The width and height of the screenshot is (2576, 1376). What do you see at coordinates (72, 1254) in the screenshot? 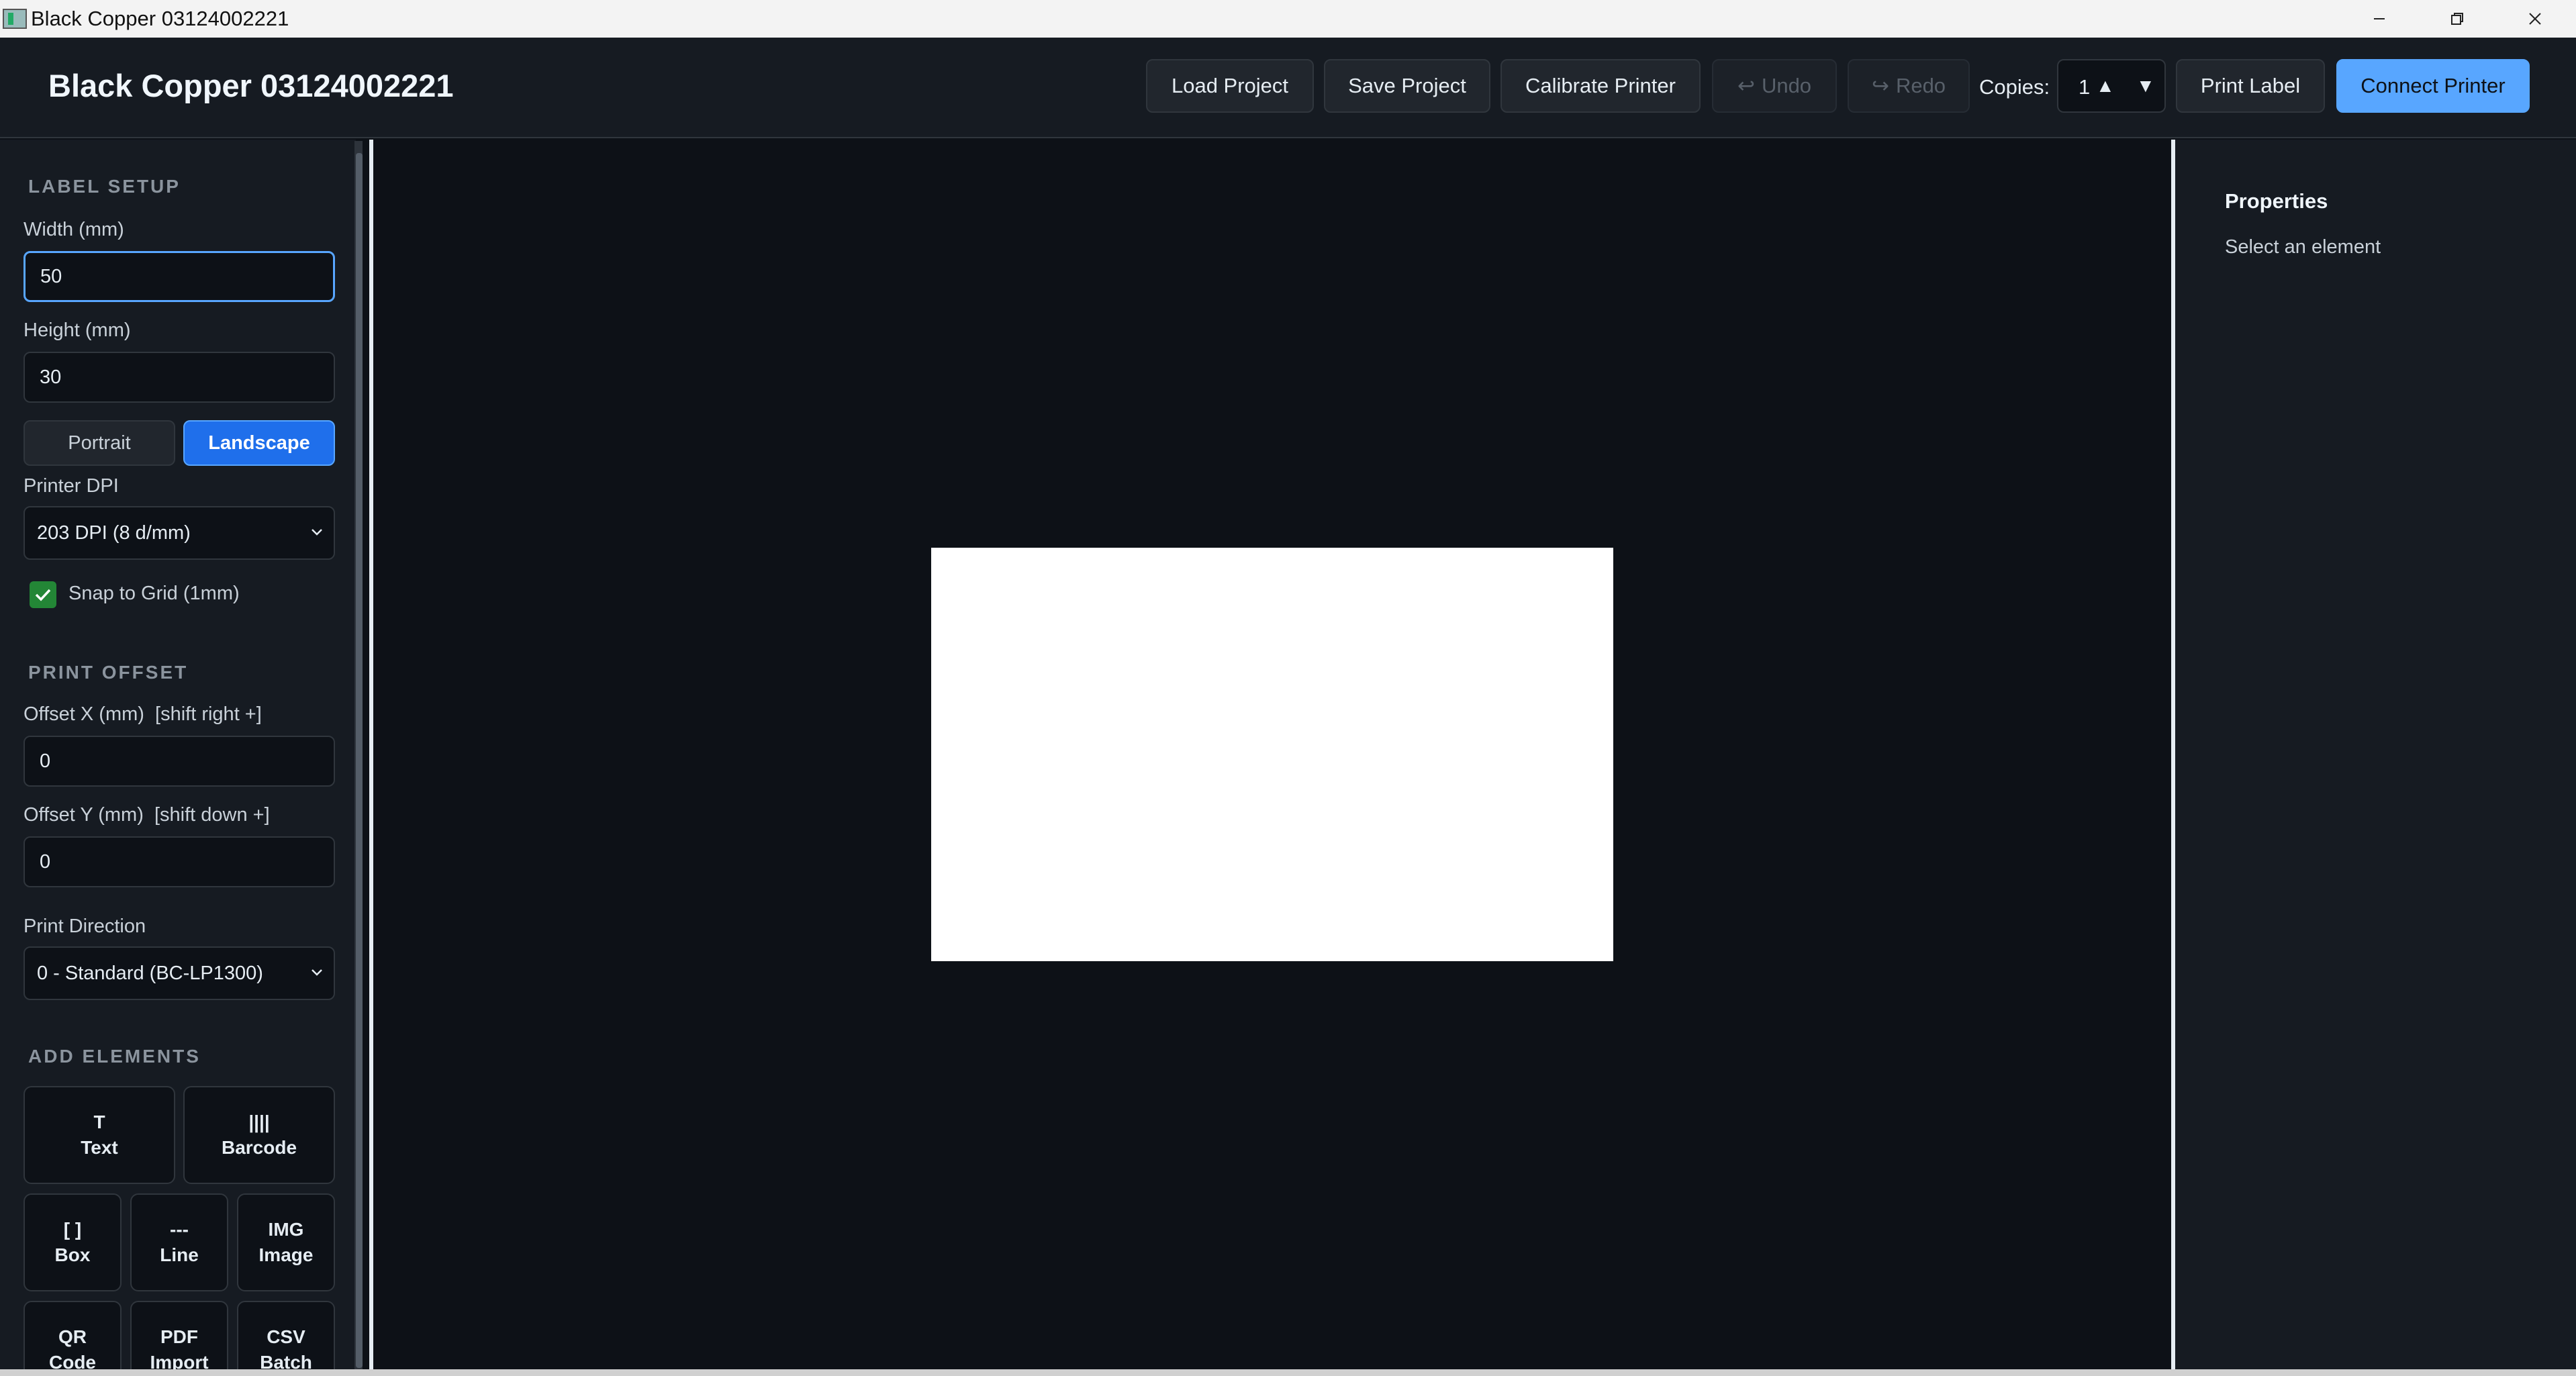
I see `tile-label: Box` at bounding box center [72, 1254].